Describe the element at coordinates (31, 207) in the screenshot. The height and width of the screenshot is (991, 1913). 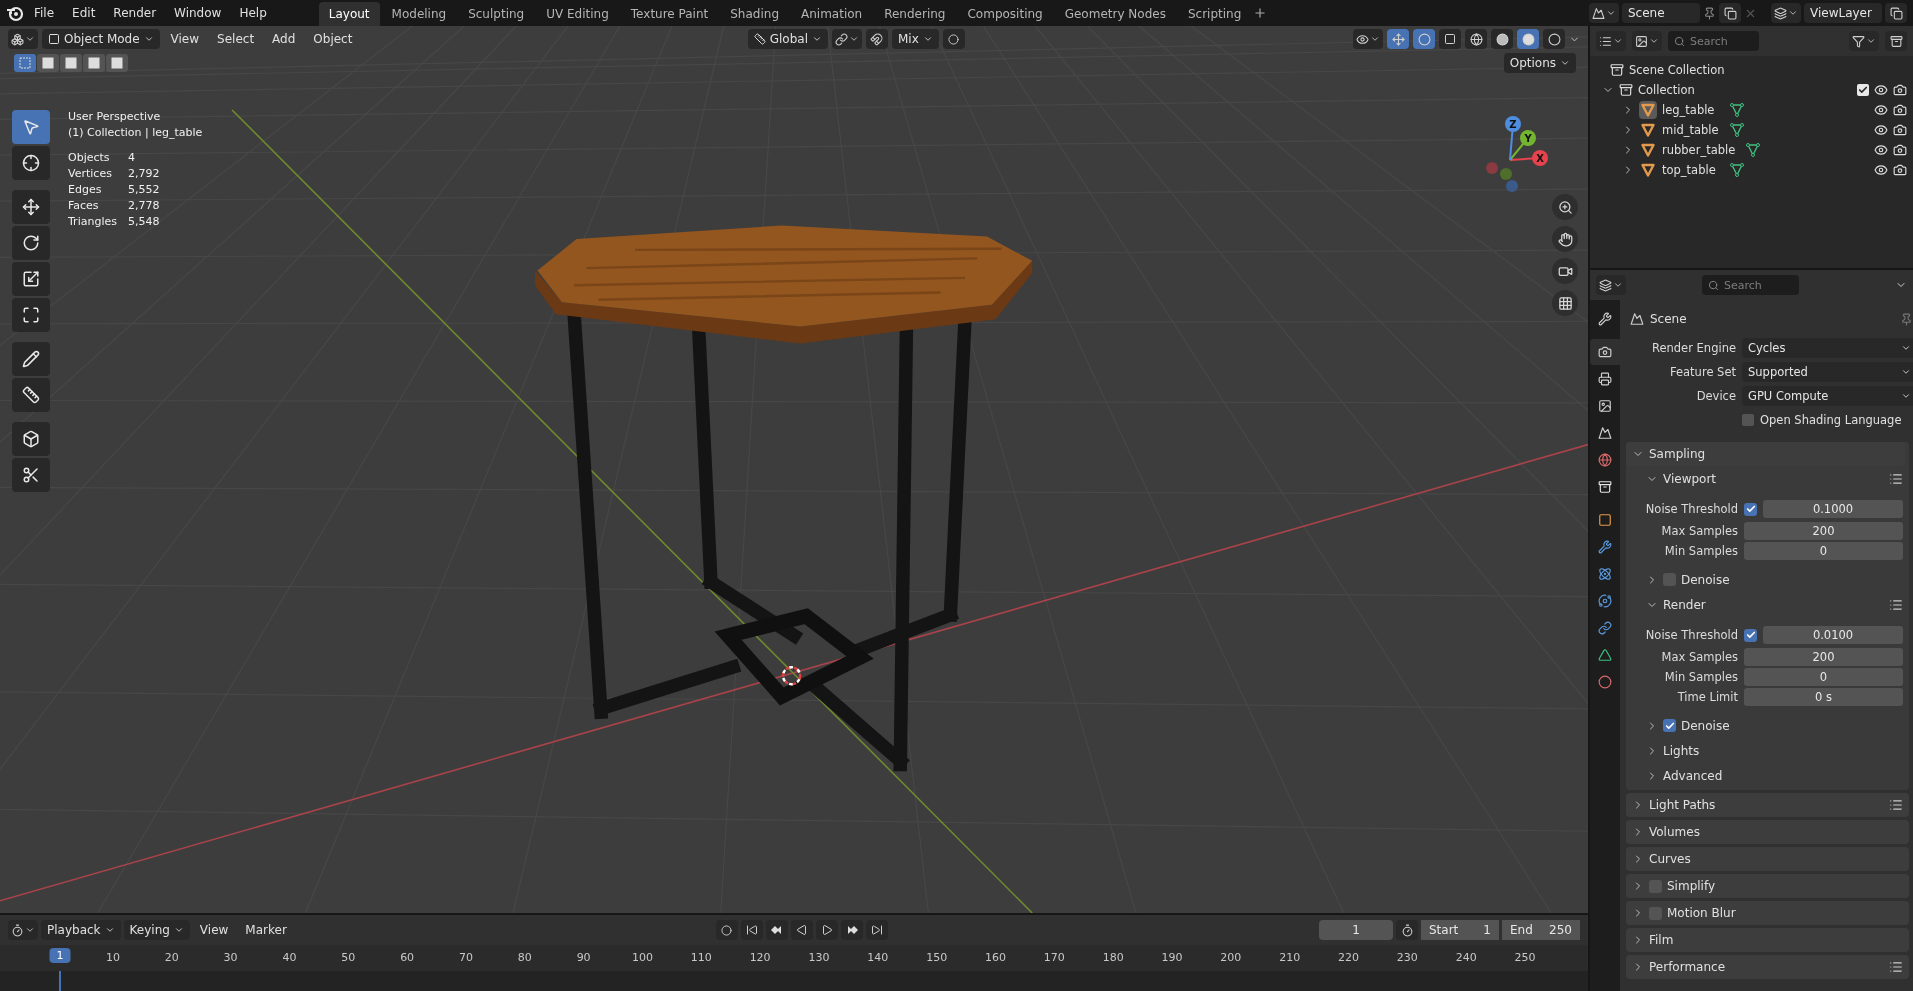
I see `move-tool-button` at that location.